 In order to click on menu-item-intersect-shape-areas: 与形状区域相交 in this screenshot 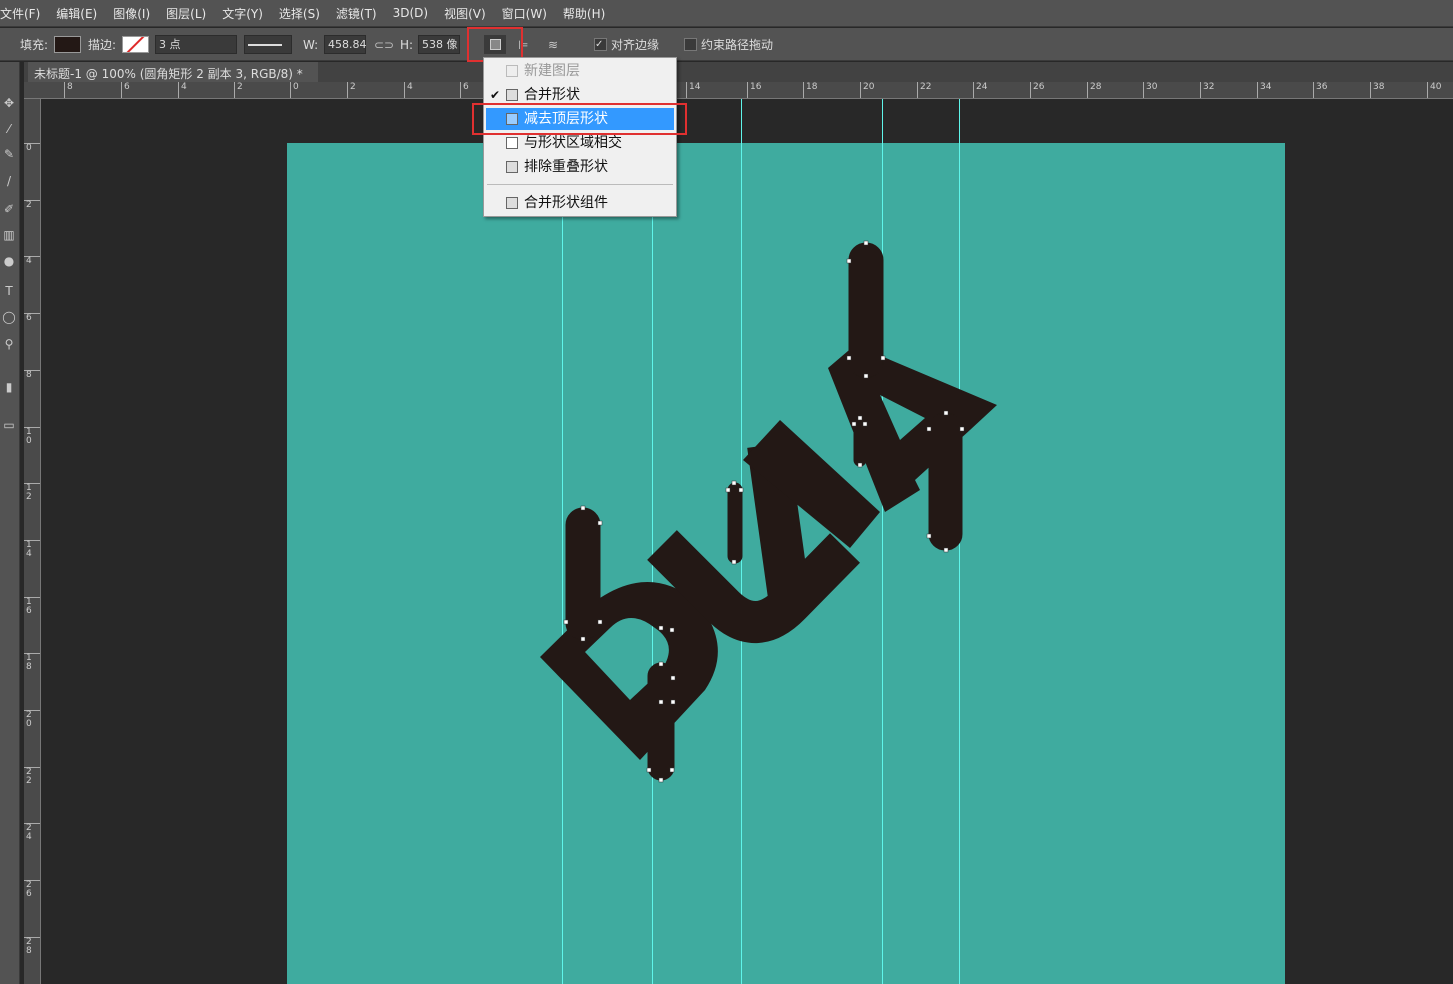, I will do `click(580, 143)`.